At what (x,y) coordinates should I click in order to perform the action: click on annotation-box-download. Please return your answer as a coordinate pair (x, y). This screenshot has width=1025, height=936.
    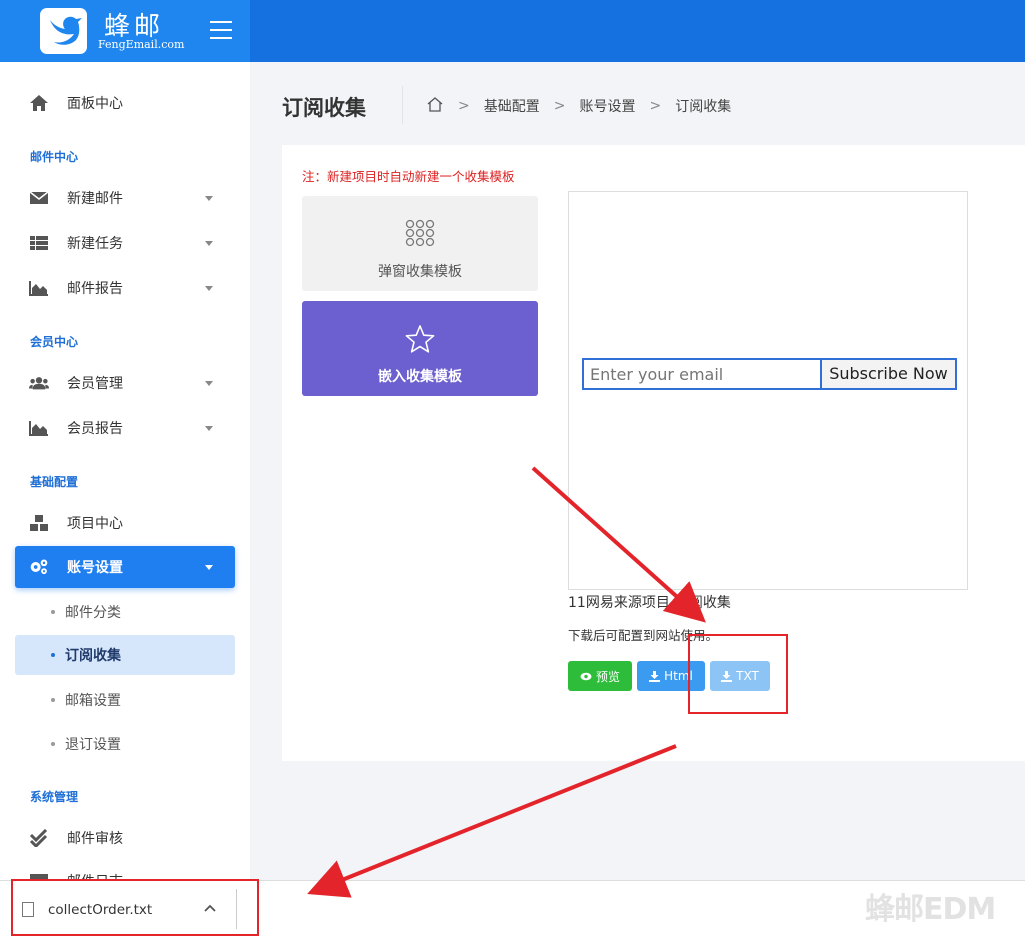
    Looking at the image, I should click on (135, 907).